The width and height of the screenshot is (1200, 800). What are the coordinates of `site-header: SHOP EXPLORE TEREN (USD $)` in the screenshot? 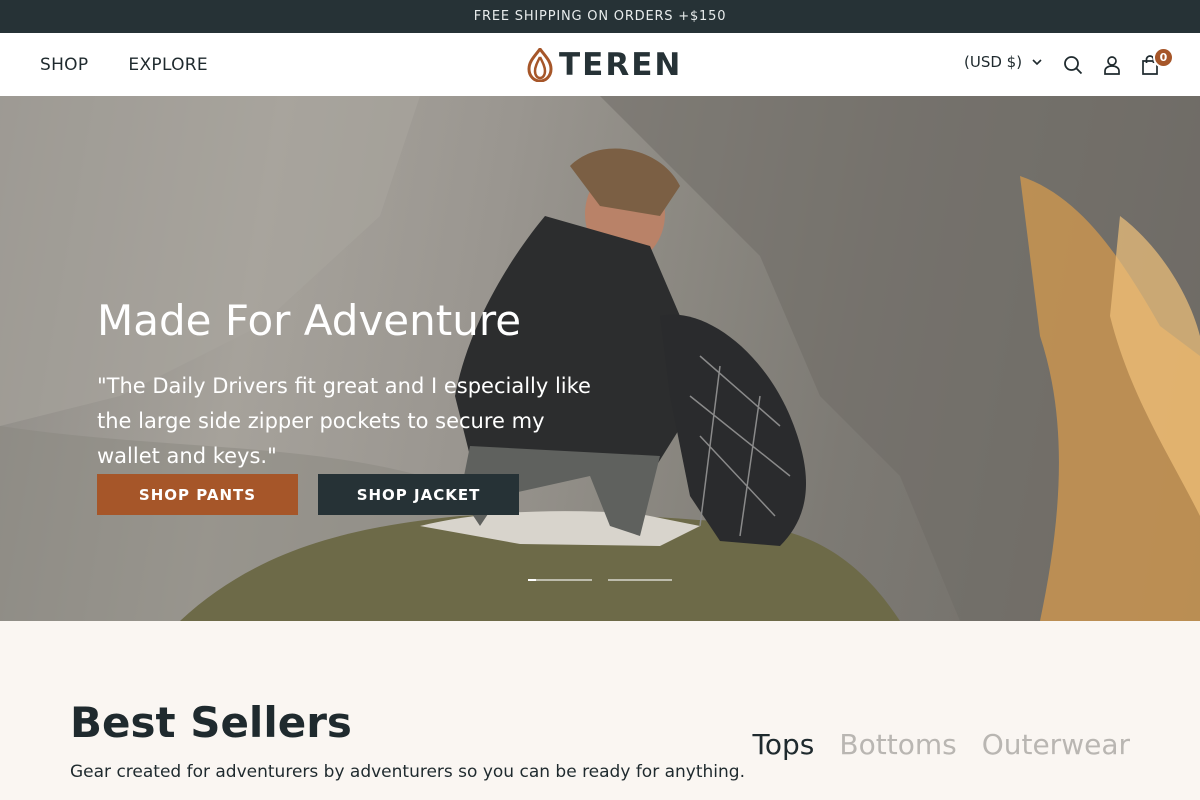 It's located at (600, 64).